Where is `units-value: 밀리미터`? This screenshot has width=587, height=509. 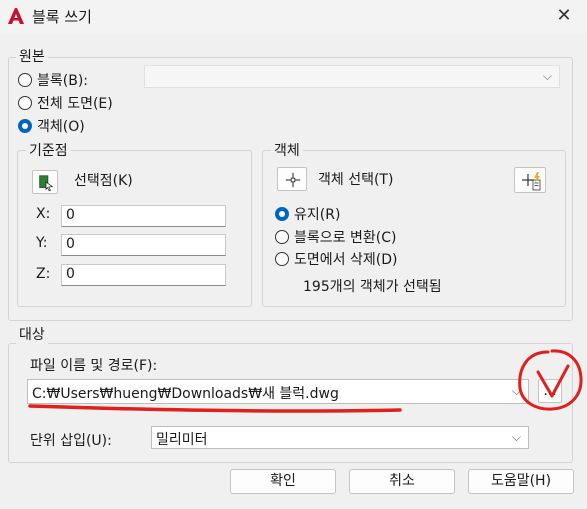
units-value: 밀리미터 is located at coordinates (182, 440).